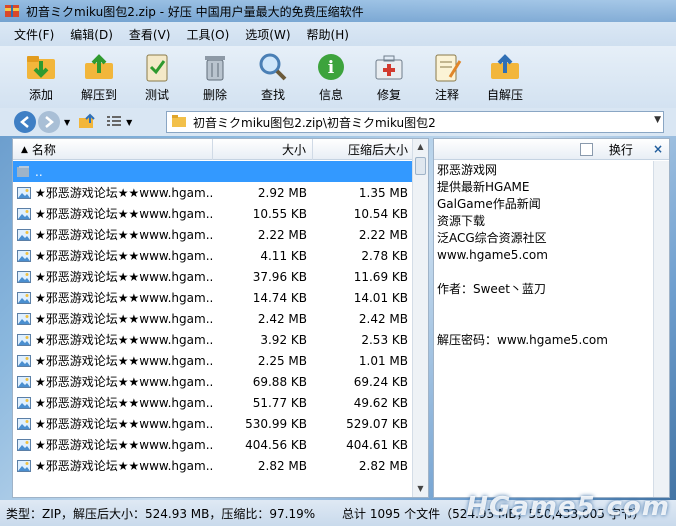 This screenshot has width=676, height=526. Describe the element at coordinates (41, 67) in the screenshot. I see `add-icon` at that location.